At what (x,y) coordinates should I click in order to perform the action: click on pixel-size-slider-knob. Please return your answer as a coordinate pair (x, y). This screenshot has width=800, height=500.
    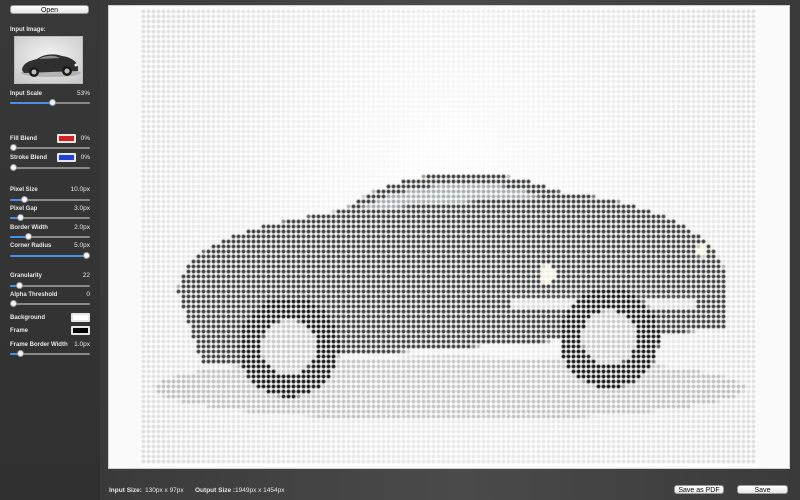
    Looking at the image, I should click on (24, 199).